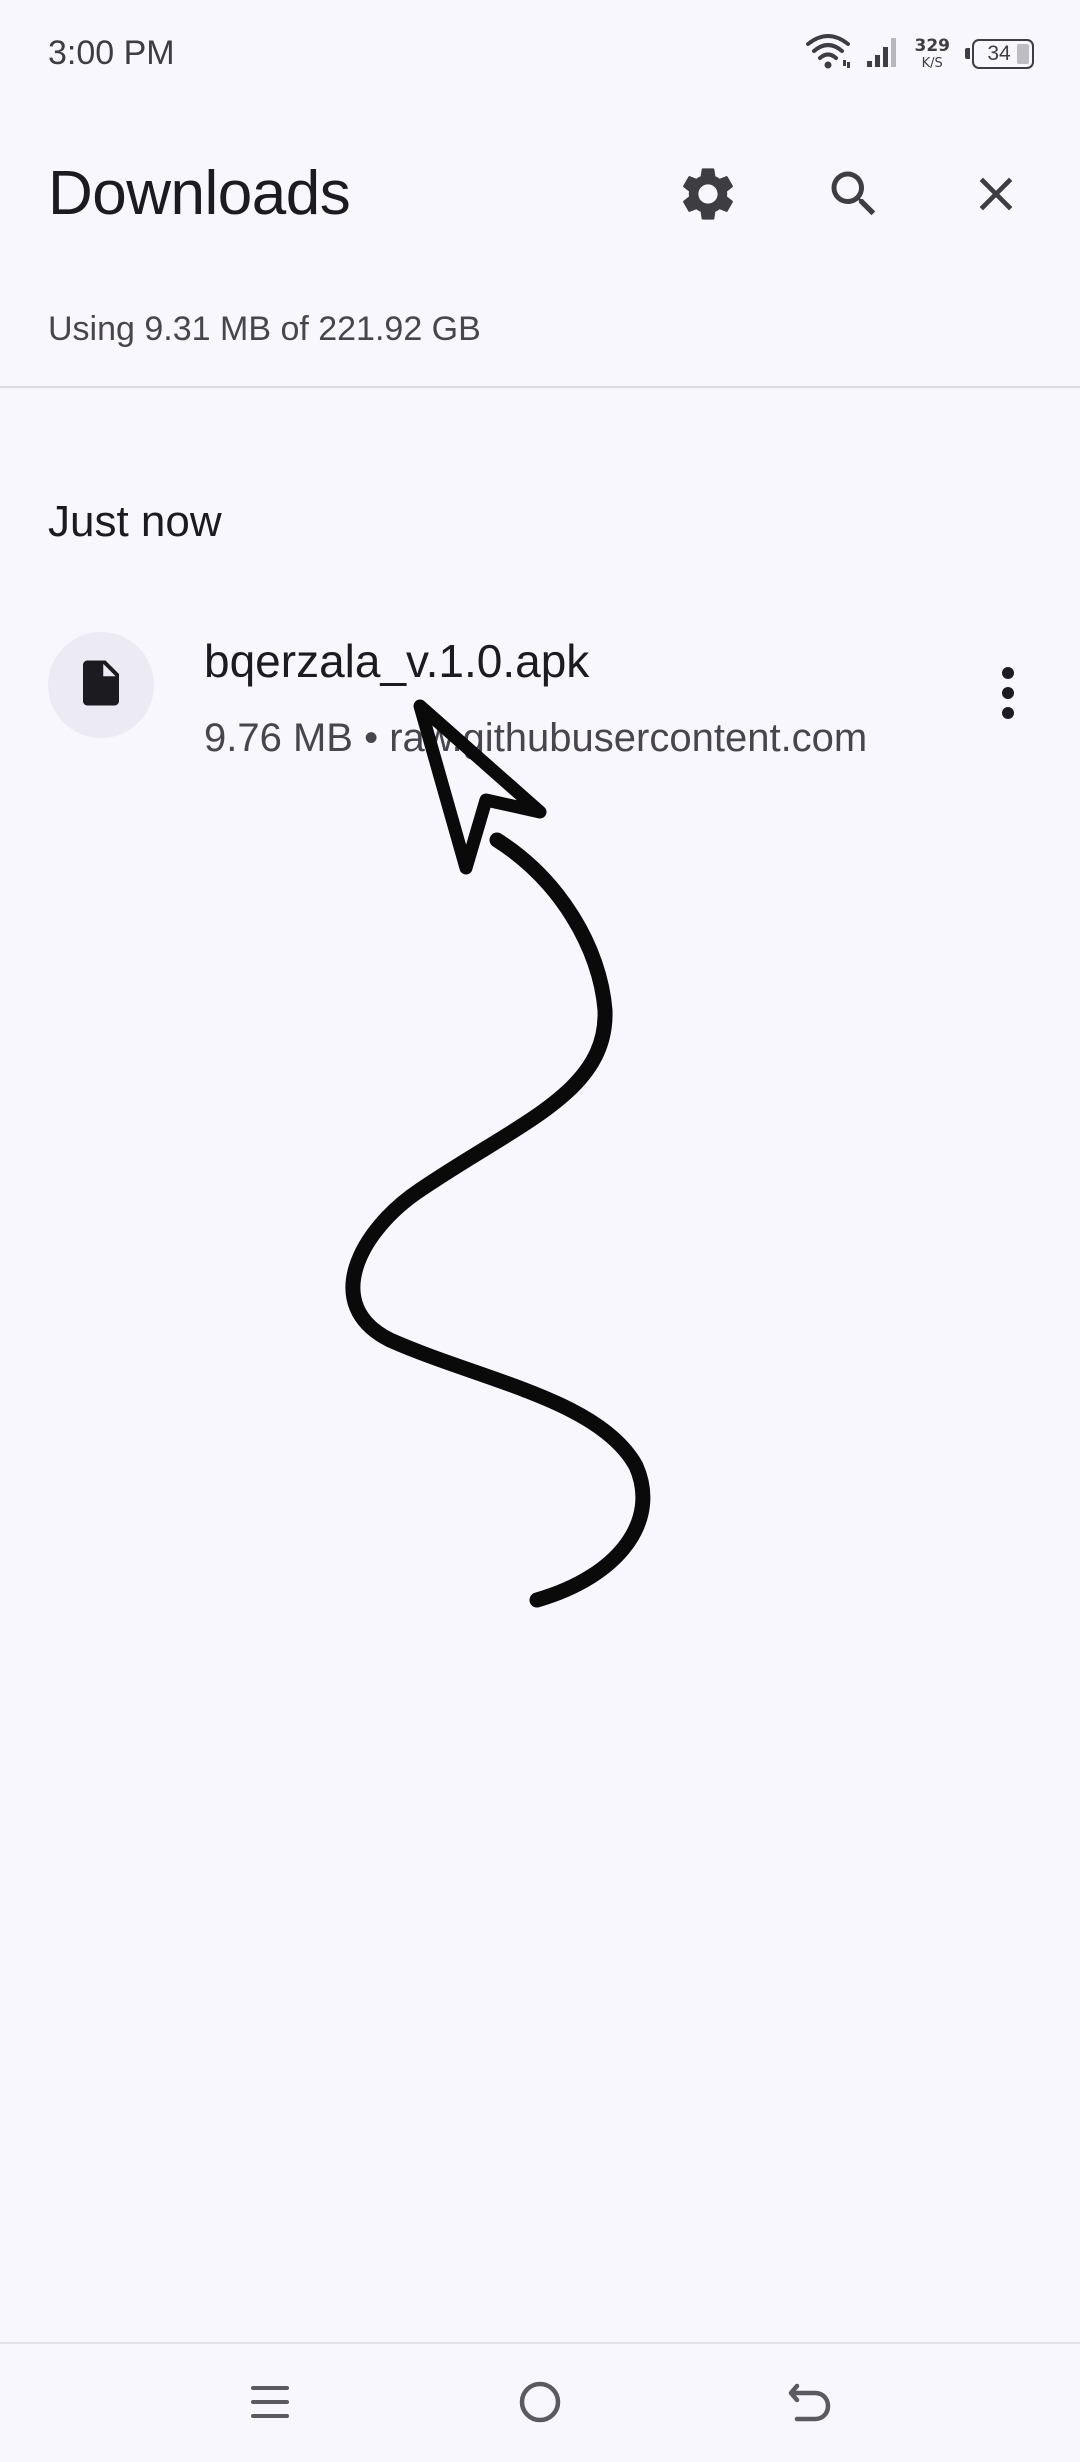 Image resolution: width=1080 pixels, height=2462 pixels. I want to click on file-icon-container, so click(101, 685).